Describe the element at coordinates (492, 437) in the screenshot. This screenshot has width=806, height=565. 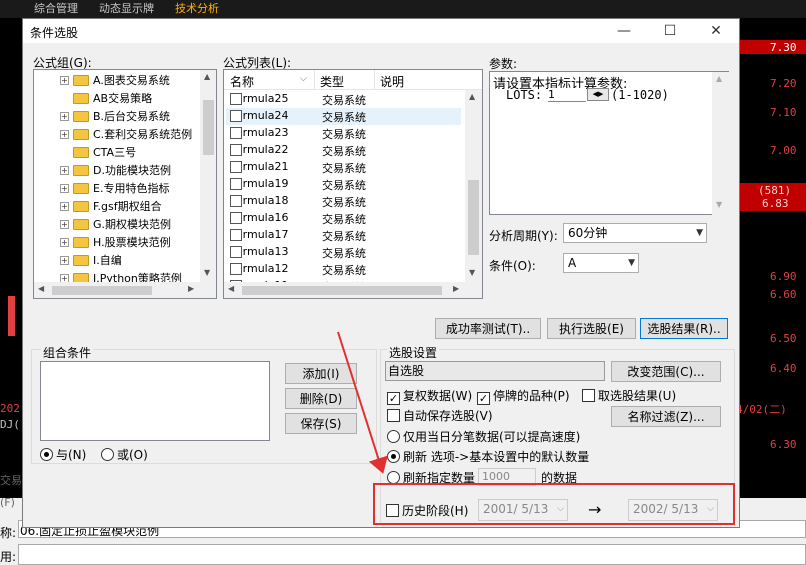
I see `radio-today-label: 仅用当日分笔数据(可以提高速度)` at that location.